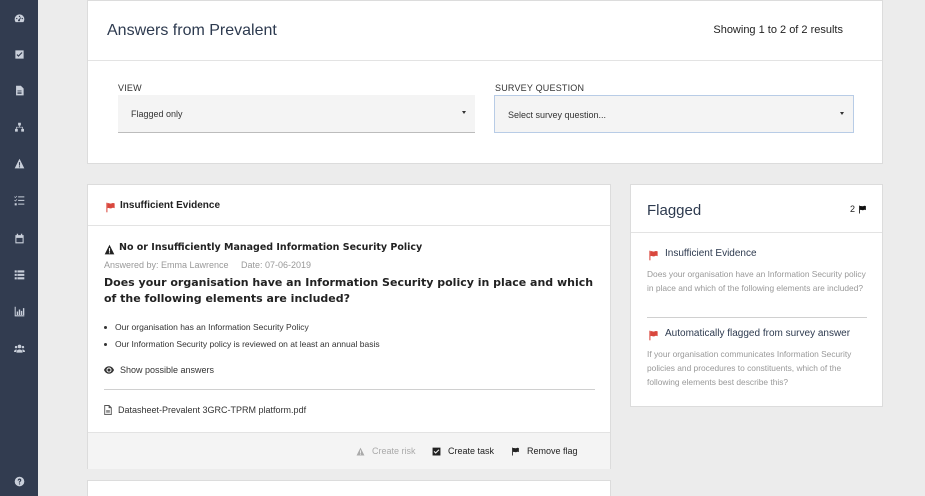  I want to click on view-label: VIEW, so click(130, 88).